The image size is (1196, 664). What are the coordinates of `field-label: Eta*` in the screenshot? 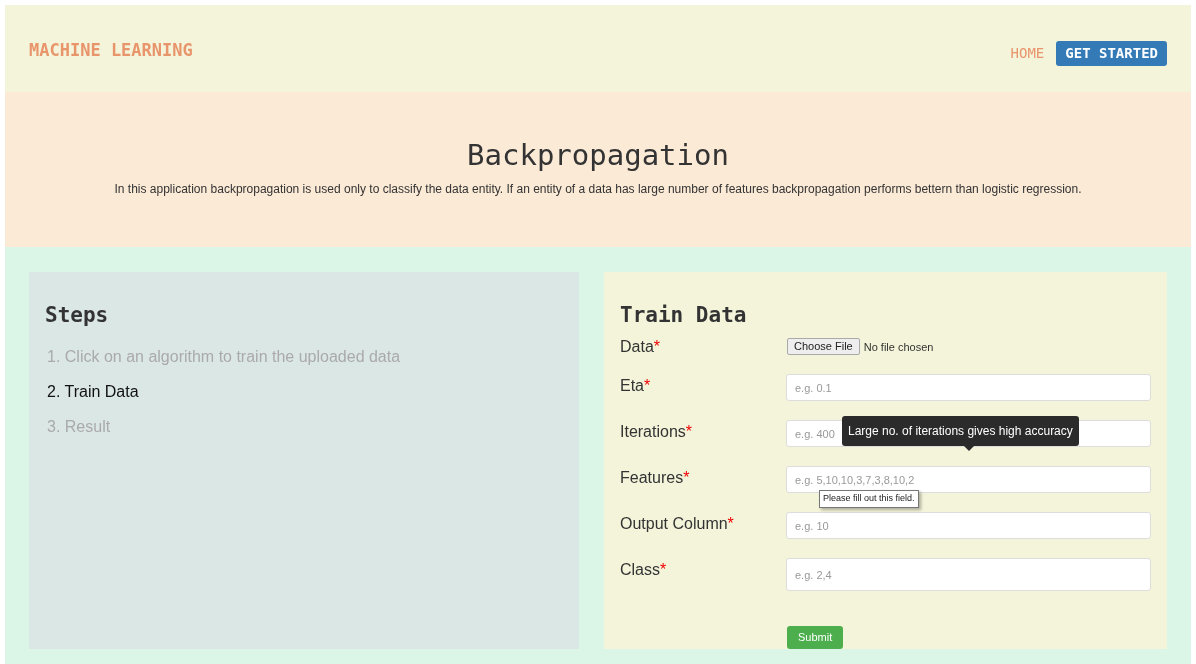 It's located at (636, 386).